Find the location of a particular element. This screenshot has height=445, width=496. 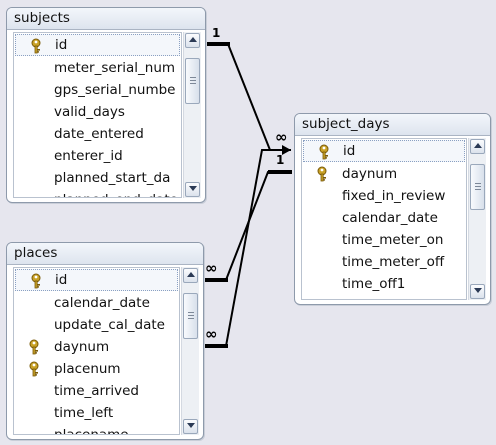

field-row-gps-serial-numbe: gps_serial_numbe is located at coordinates (97, 90).